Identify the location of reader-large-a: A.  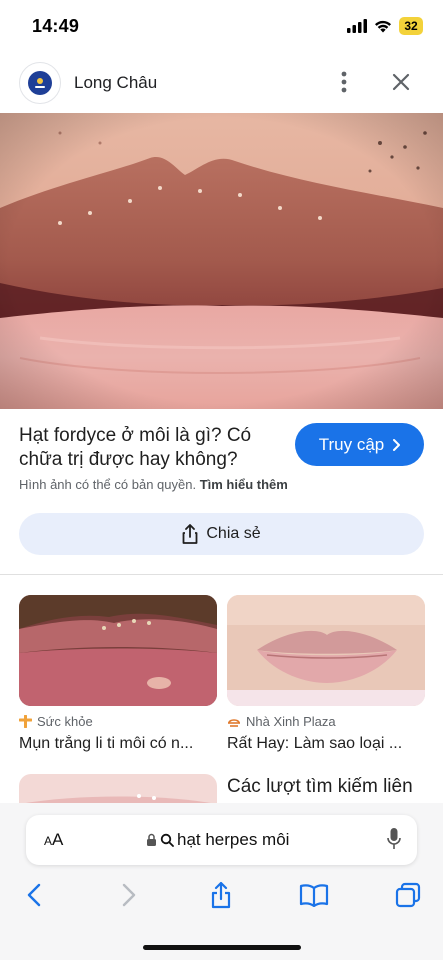
(58, 839).